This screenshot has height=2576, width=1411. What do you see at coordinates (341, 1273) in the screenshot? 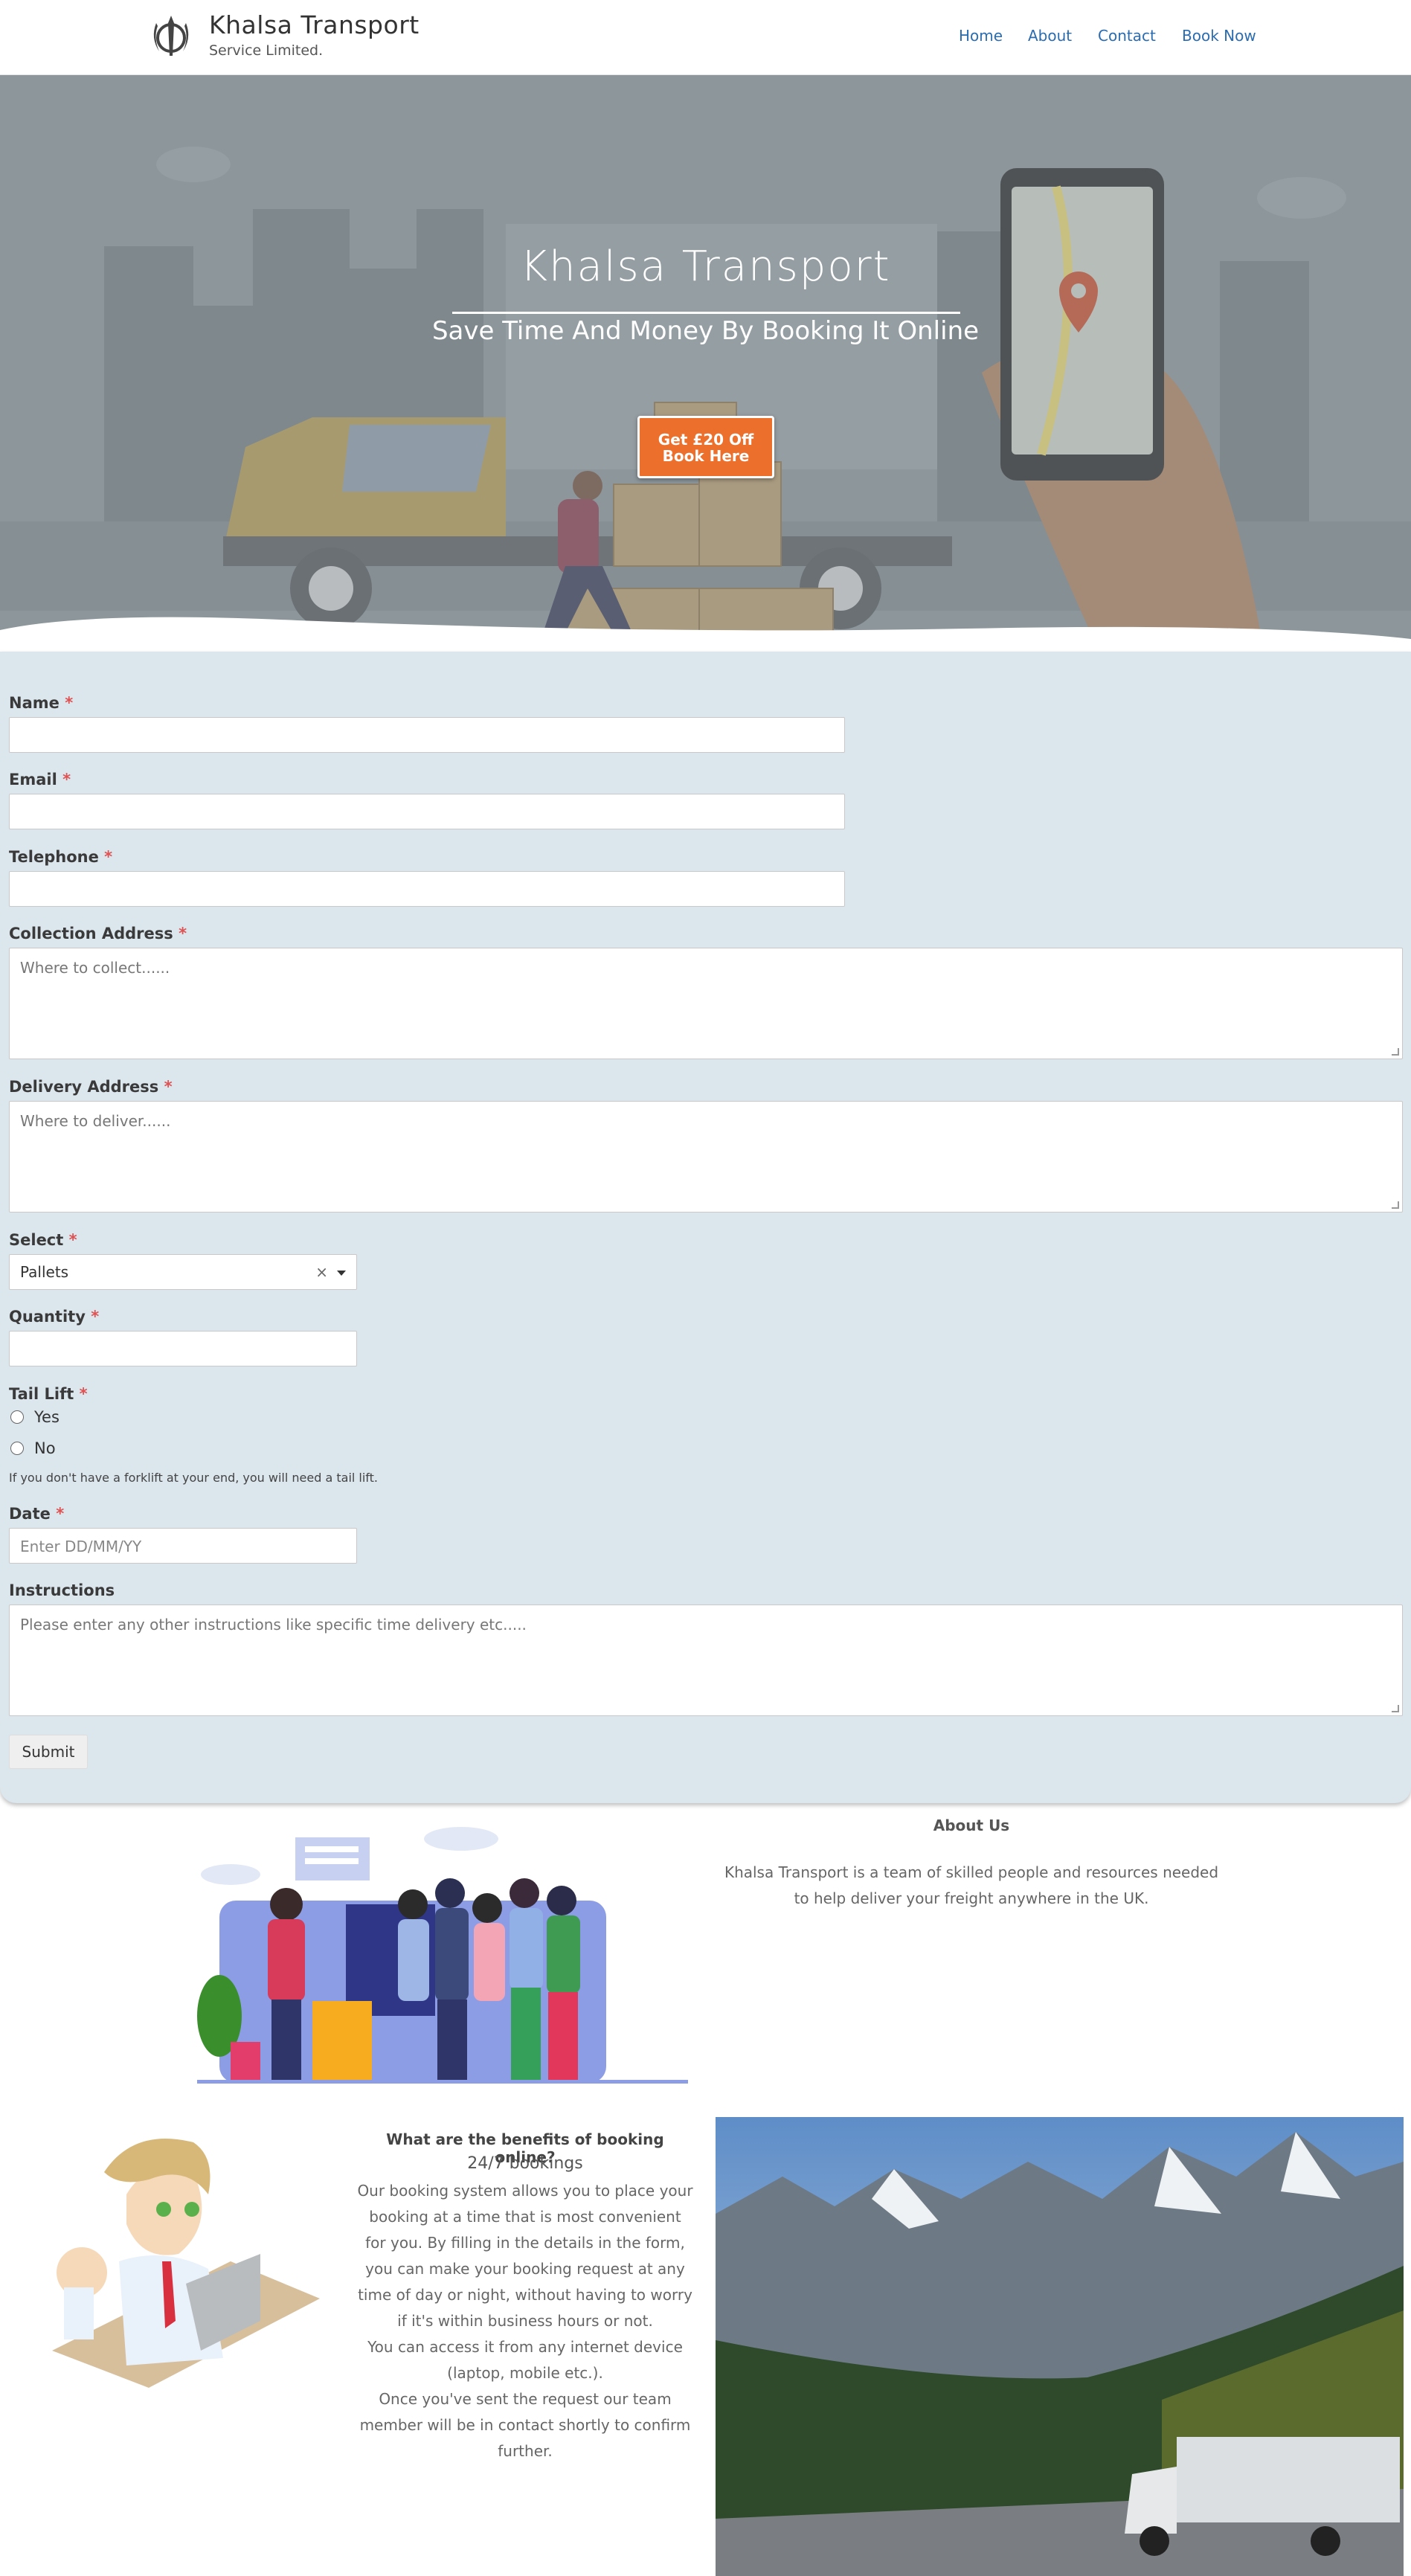
I see `chevron-down-icon` at bounding box center [341, 1273].